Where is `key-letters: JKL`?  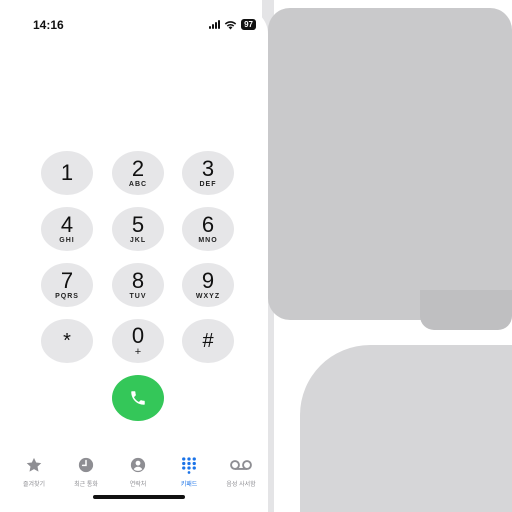 key-letters: JKL is located at coordinates (138, 240).